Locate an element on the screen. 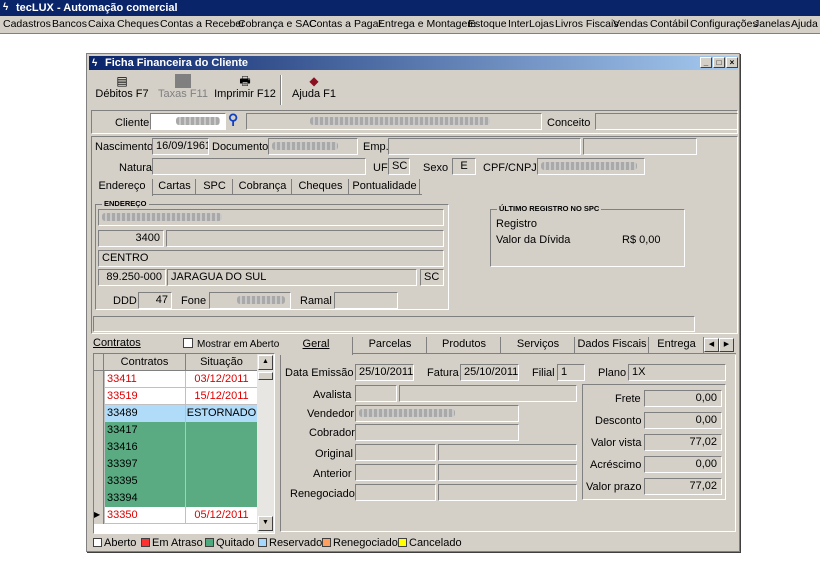  col-contratos: Contratos is located at coordinates (145, 362).